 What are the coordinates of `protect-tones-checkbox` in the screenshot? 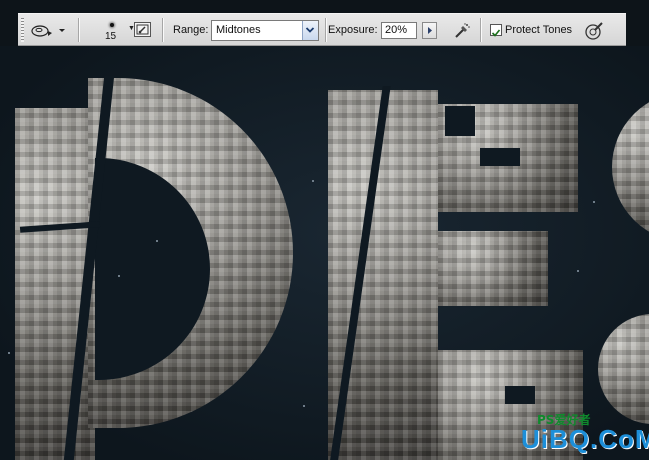 It's located at (496, 30).